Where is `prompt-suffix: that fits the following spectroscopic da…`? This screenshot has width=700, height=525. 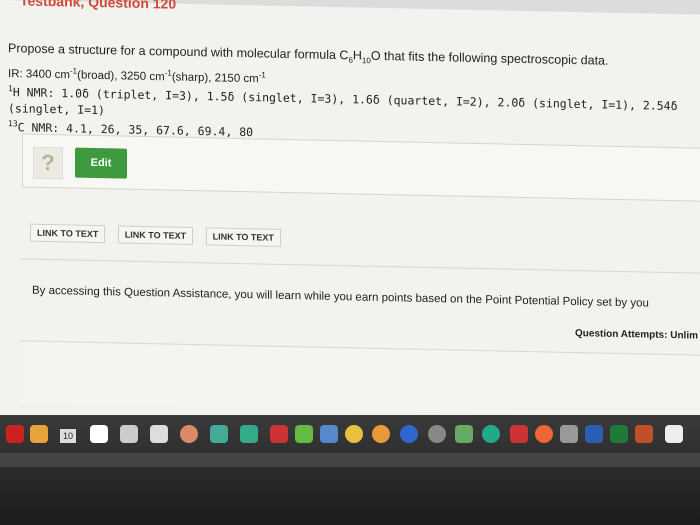
prompt-suffix: that fits the following spectroscopic da… is located at coordinates (494, 58).